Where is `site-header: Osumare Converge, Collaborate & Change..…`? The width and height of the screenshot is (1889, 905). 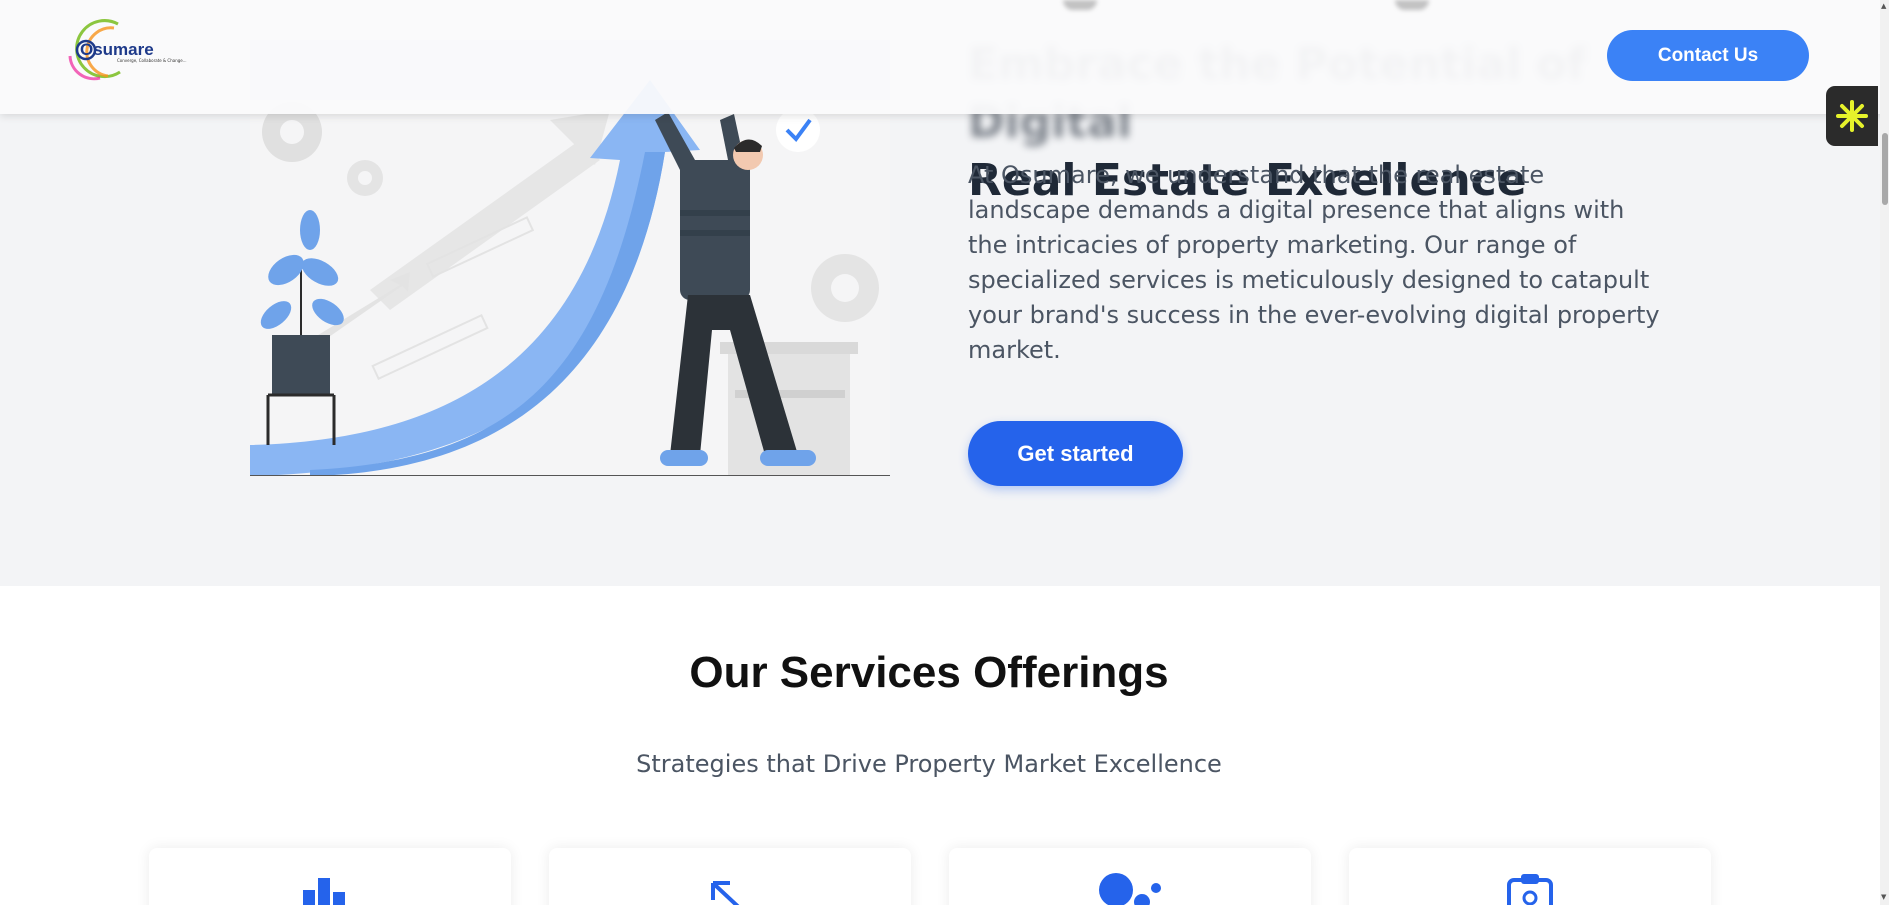 site-header: Osumare Converge, Collaborate & Change..… is located at coordinates (944, 57).